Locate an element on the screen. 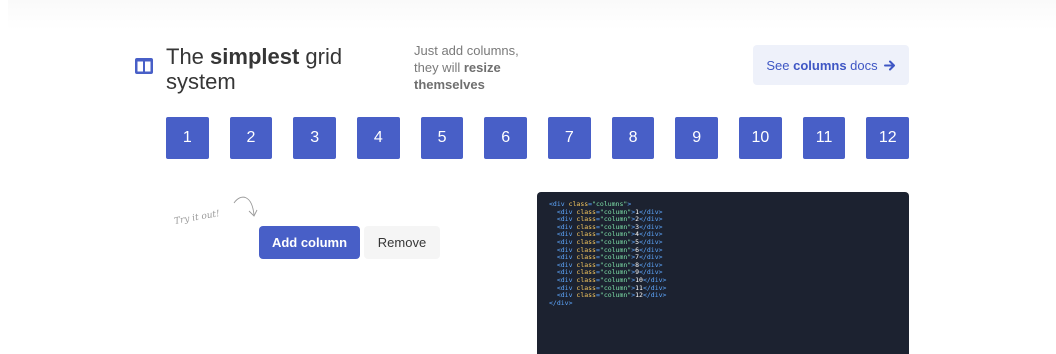  grid-column: 5 is located at coordinates (442, 138).